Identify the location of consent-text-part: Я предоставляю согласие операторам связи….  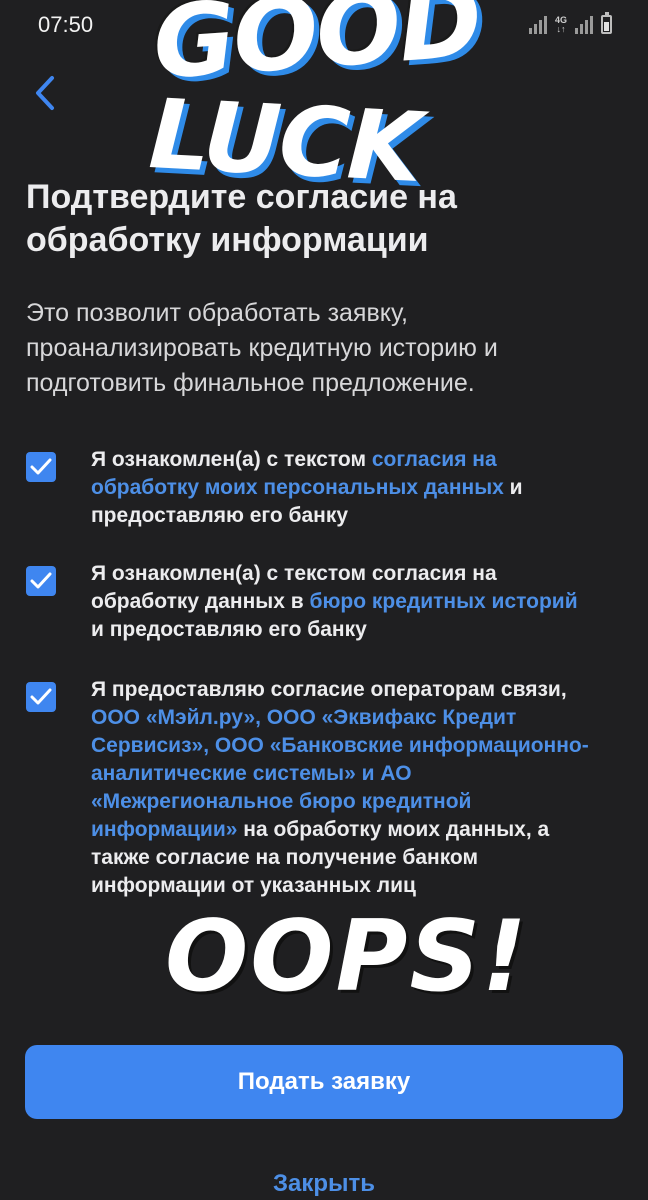
(329, 689).